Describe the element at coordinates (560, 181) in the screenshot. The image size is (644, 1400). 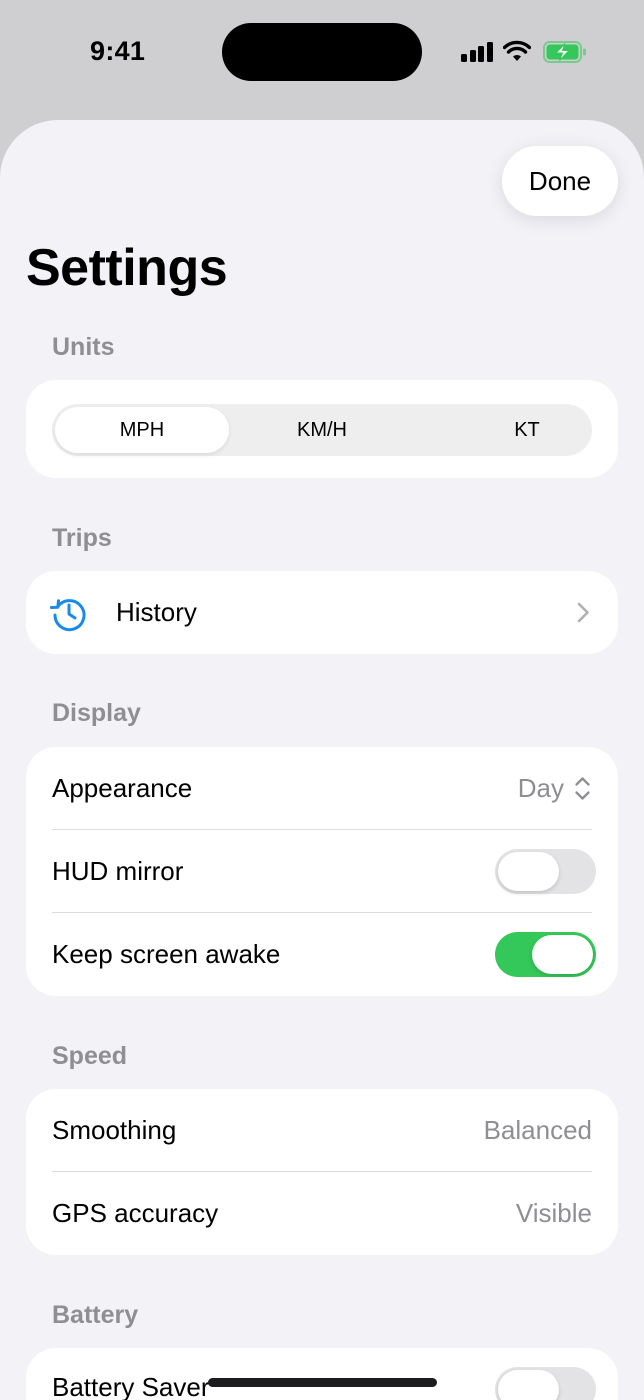
I see `done-button: Done` at that location.